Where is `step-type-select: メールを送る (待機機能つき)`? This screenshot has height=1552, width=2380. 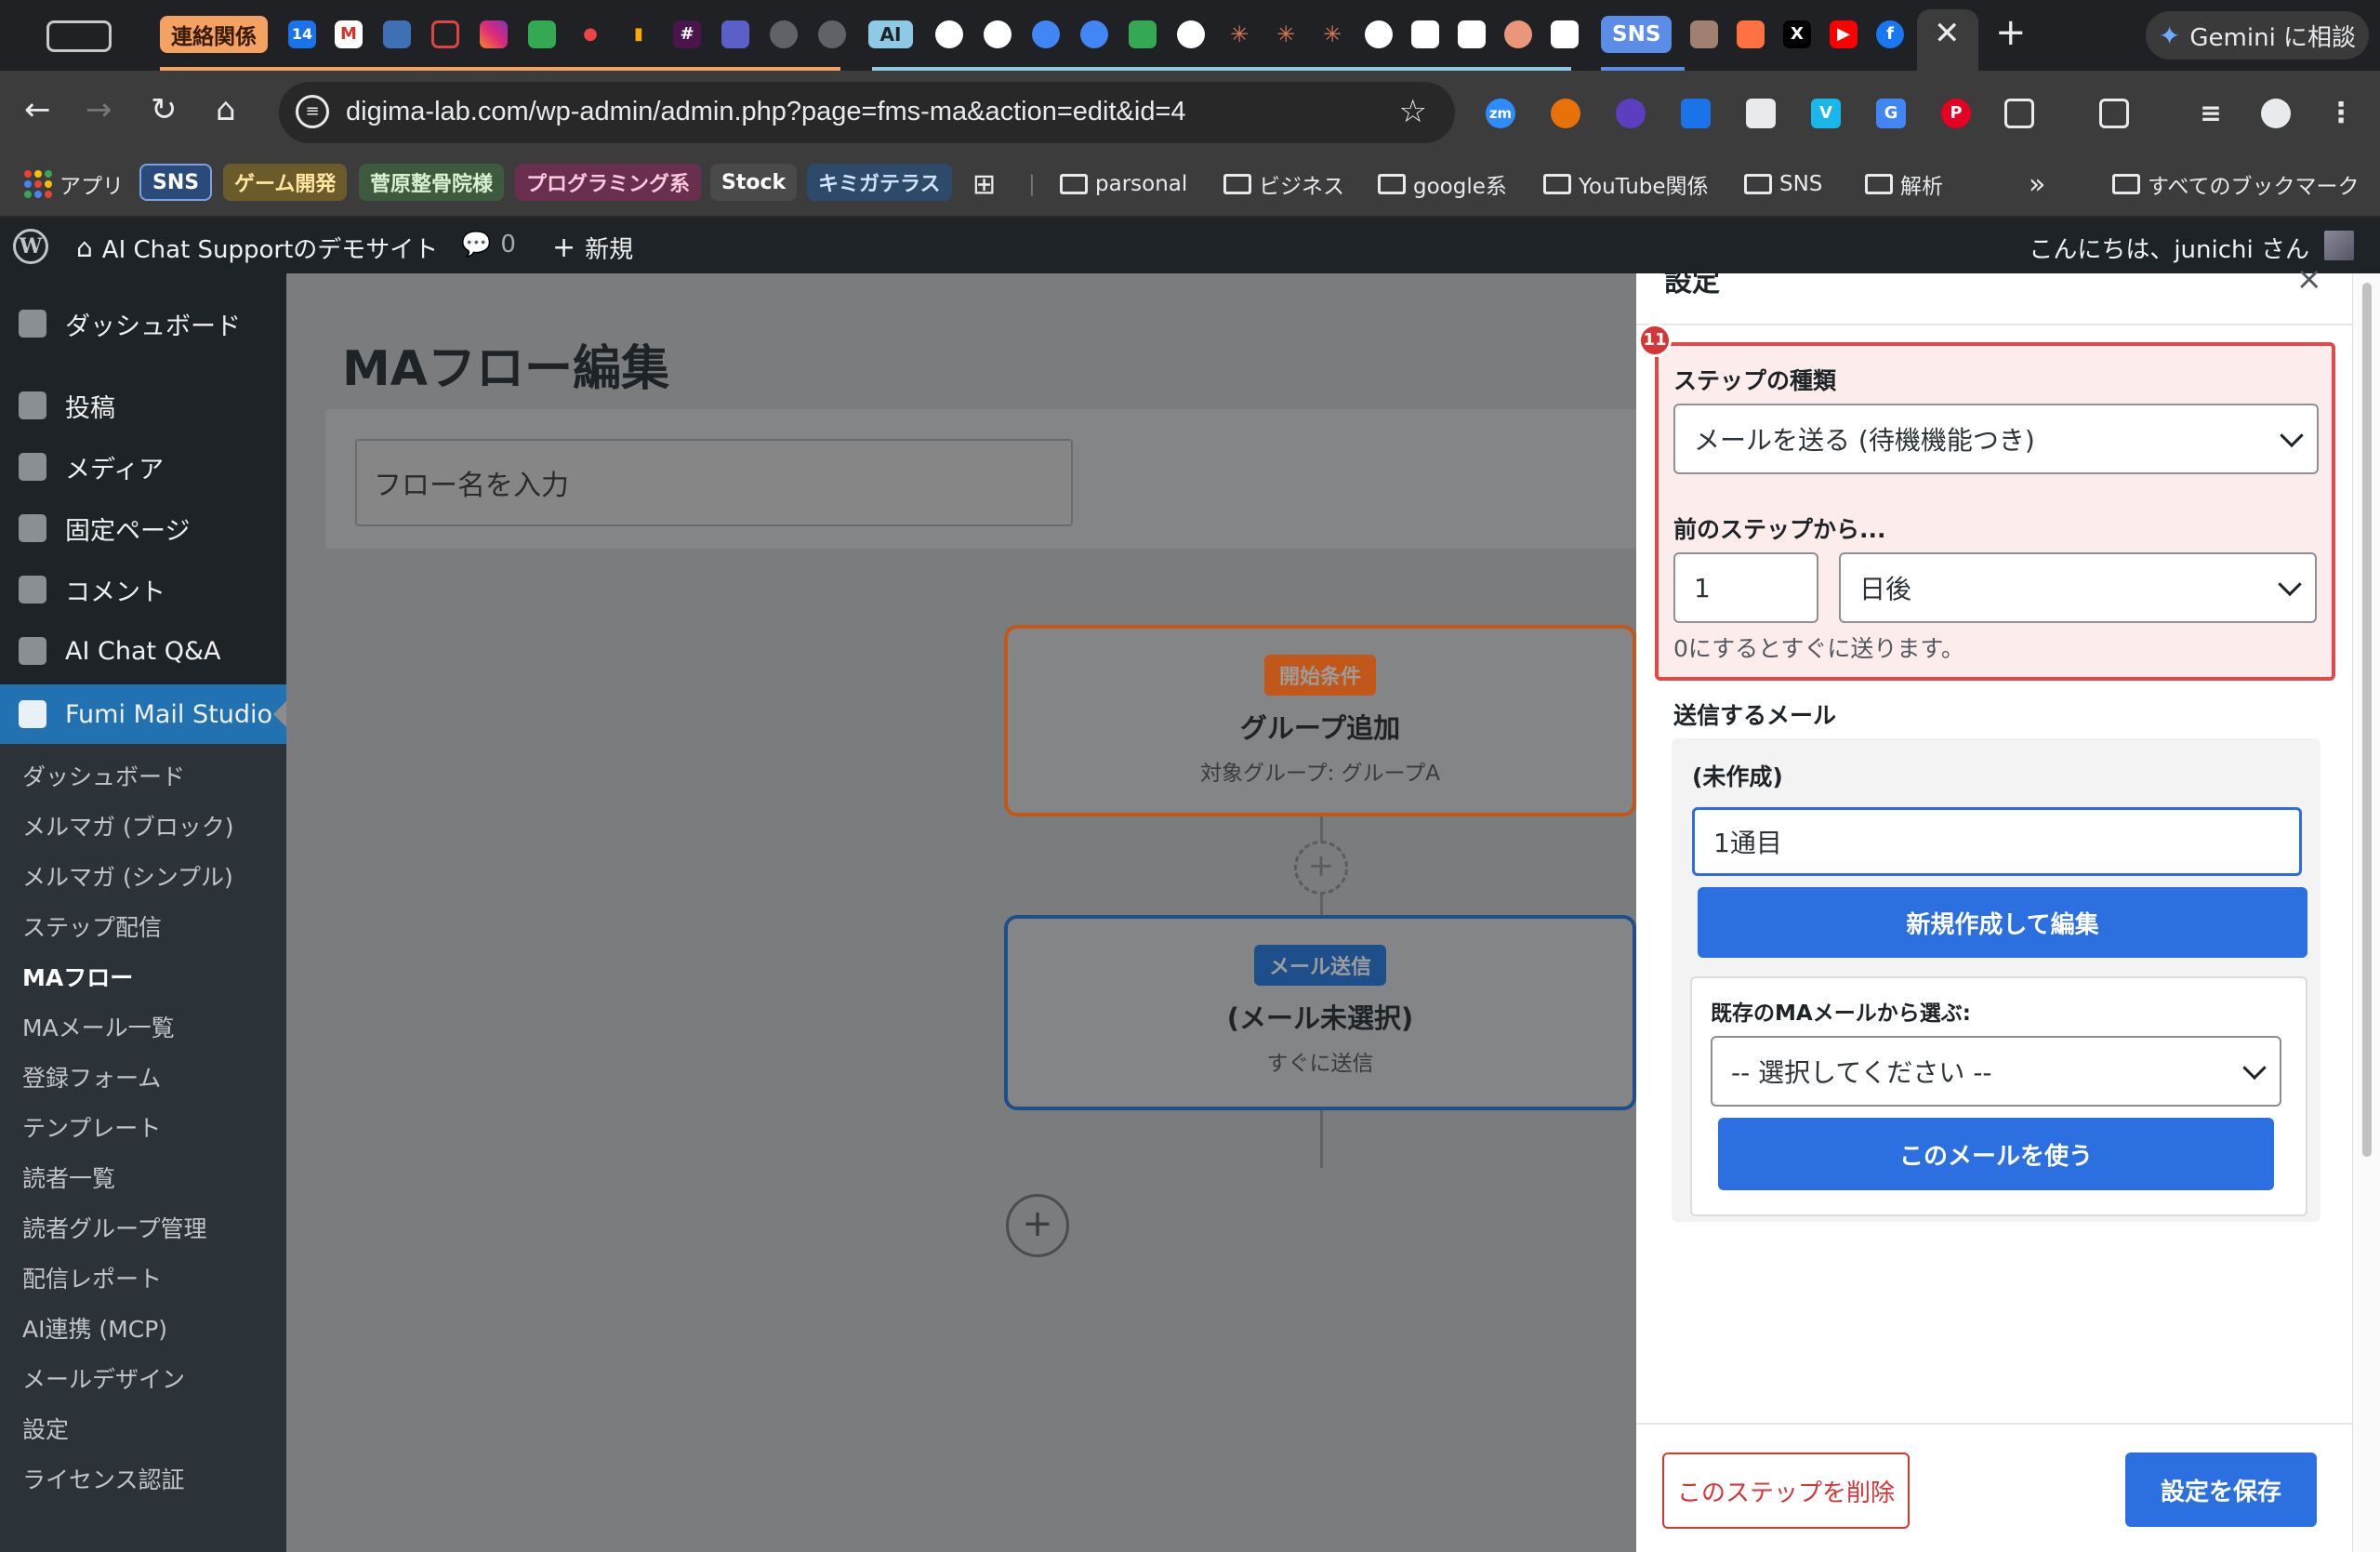 step-type-select: メールを送る (待機機能つき) is located at coordinates (1996, 439).